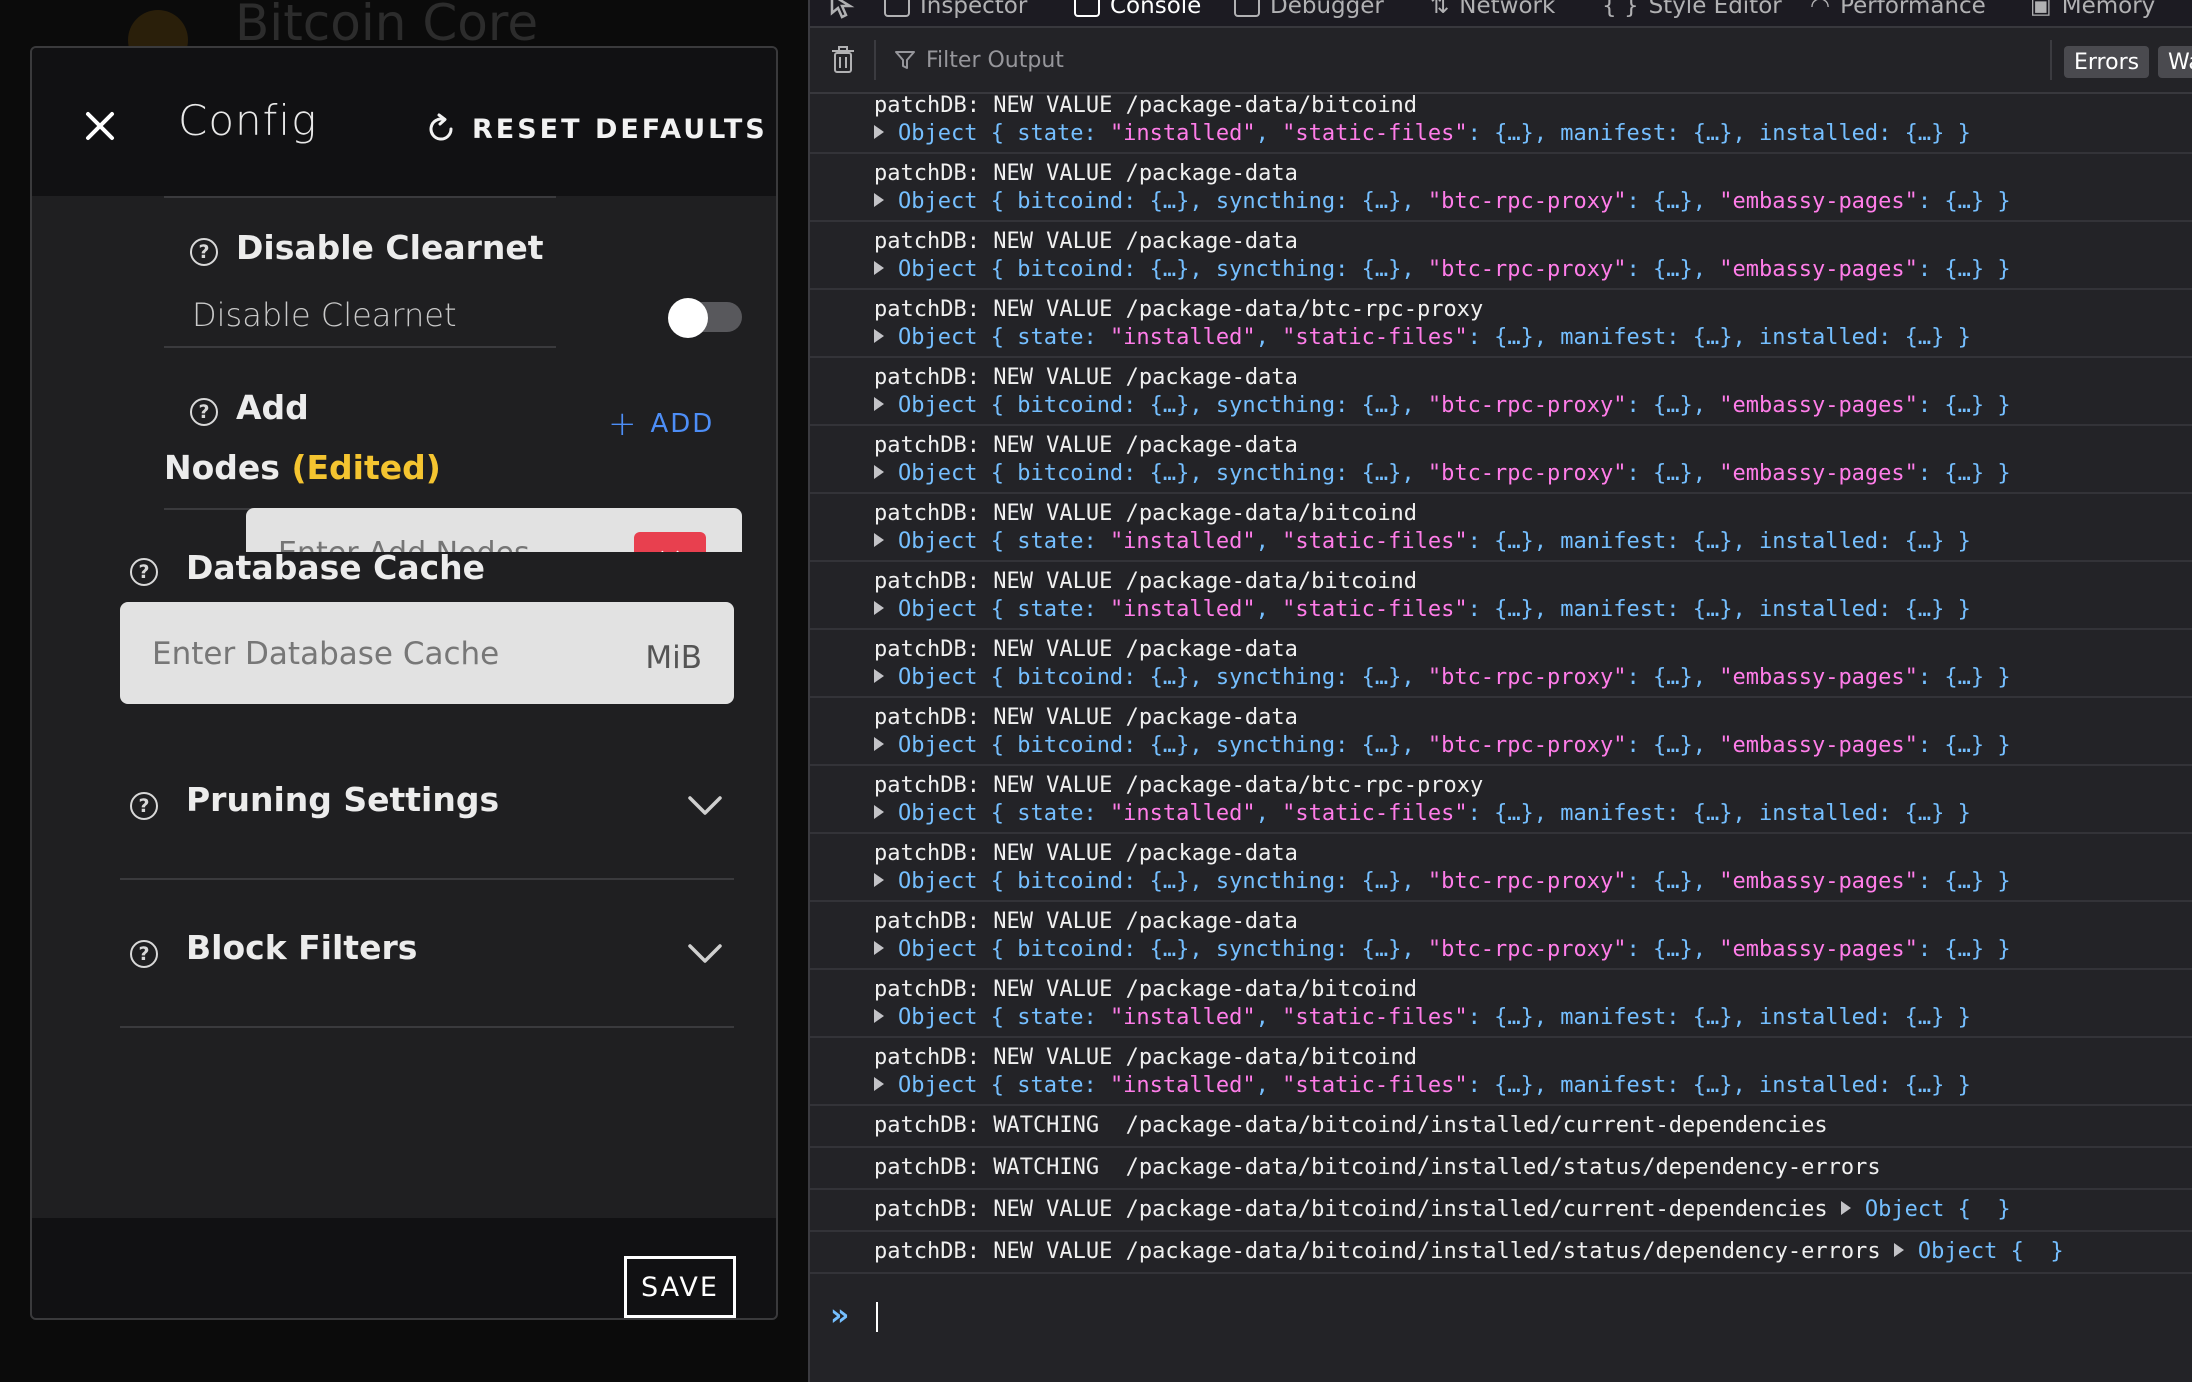 Image resolution: width=2192 pixels, height=1382 pixels. What do you see at coordinates (670, 542) in the screenshot?
I see `remove-node-button: ✕` at bounding box center [670, 542].